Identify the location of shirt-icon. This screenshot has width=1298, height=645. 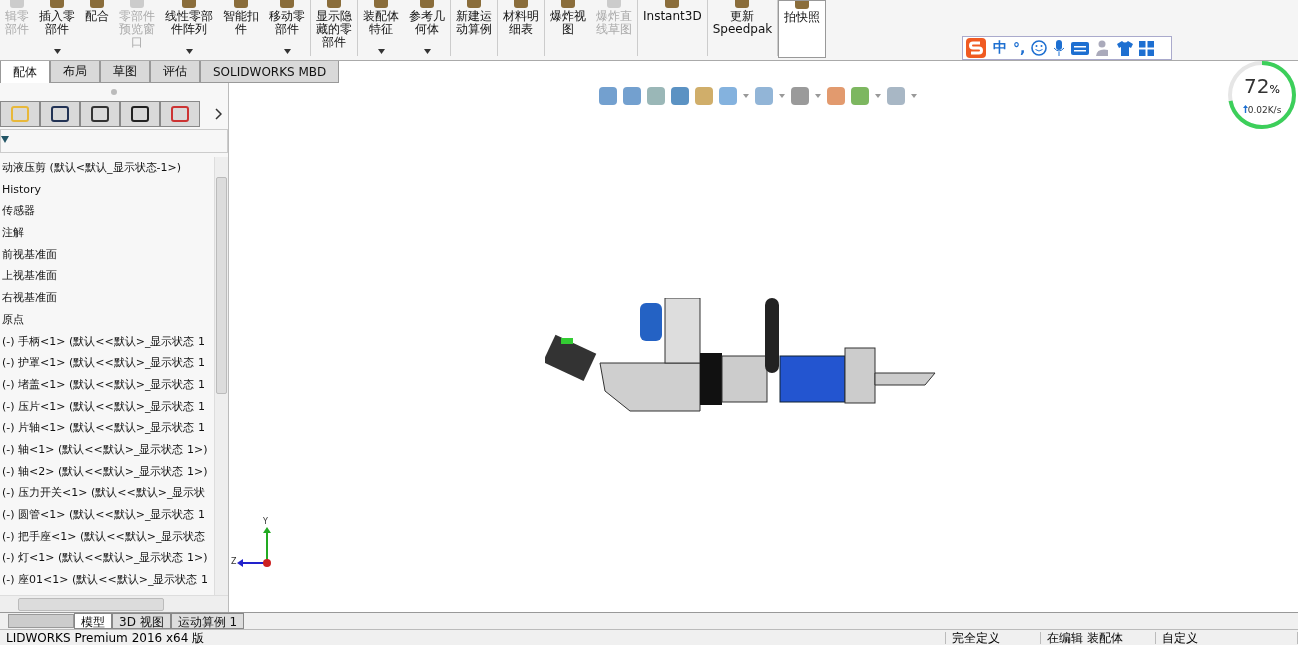
(1125, 48).